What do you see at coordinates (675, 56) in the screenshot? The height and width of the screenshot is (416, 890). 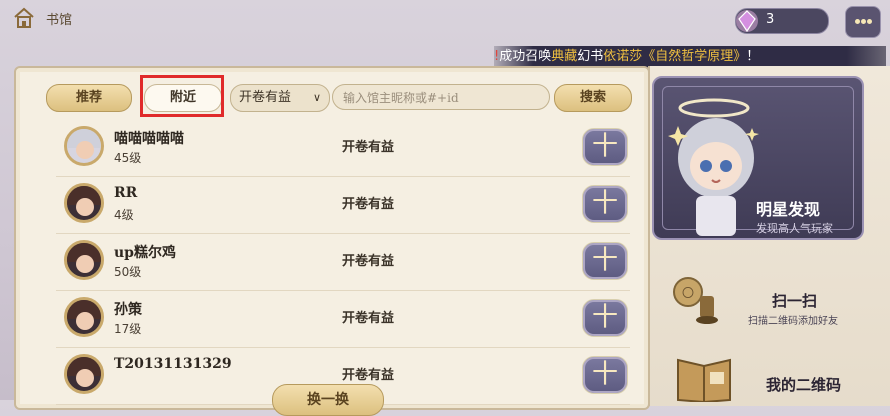 I see `ticker-segment: 依诺莎《自然哲学原理》` at bounding box center [675, 56].